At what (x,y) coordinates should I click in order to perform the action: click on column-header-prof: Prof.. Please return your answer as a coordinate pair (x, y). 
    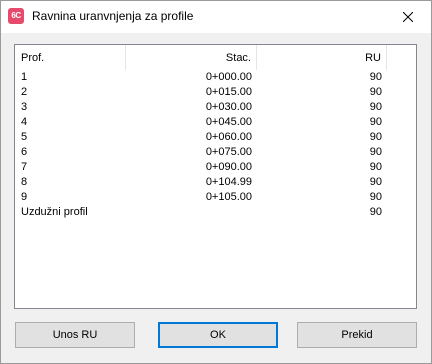
    Looking at the image, I should click on (70, 57).